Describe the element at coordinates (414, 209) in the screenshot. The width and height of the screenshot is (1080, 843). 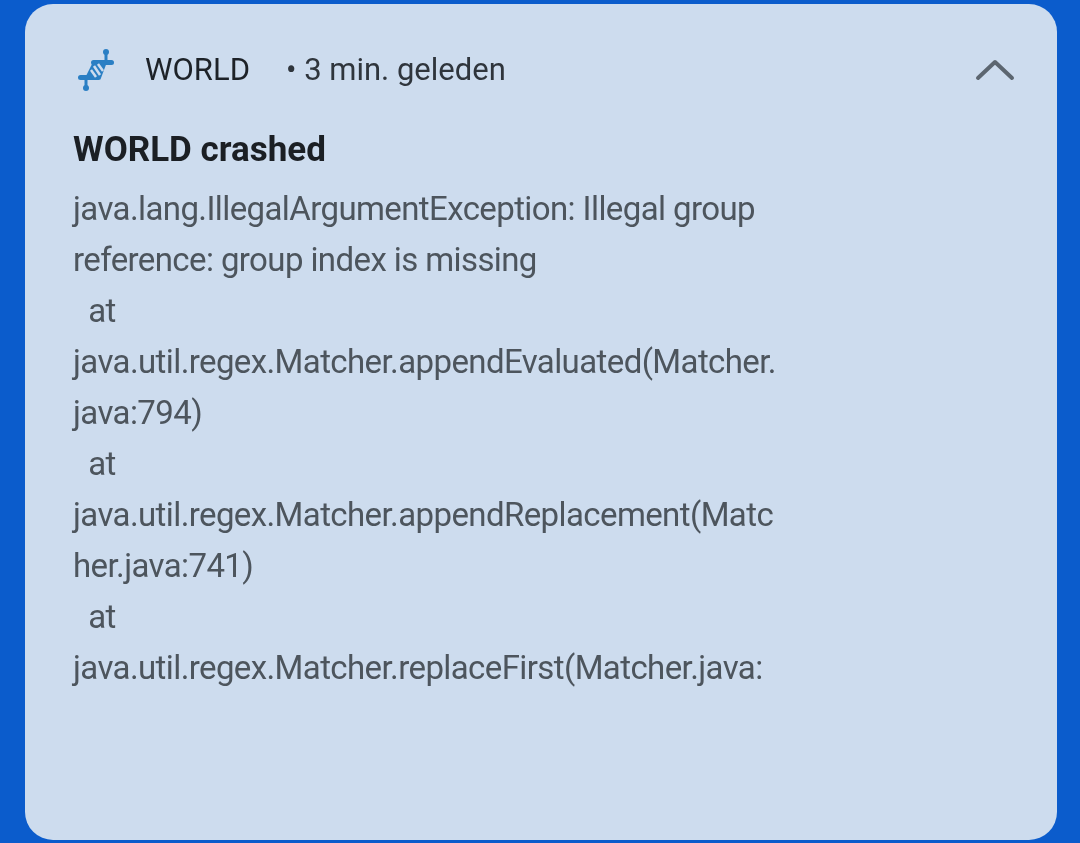
I see `stack-trace-line: java.lang.IllegalArgumentException: Illegal group` at that location.